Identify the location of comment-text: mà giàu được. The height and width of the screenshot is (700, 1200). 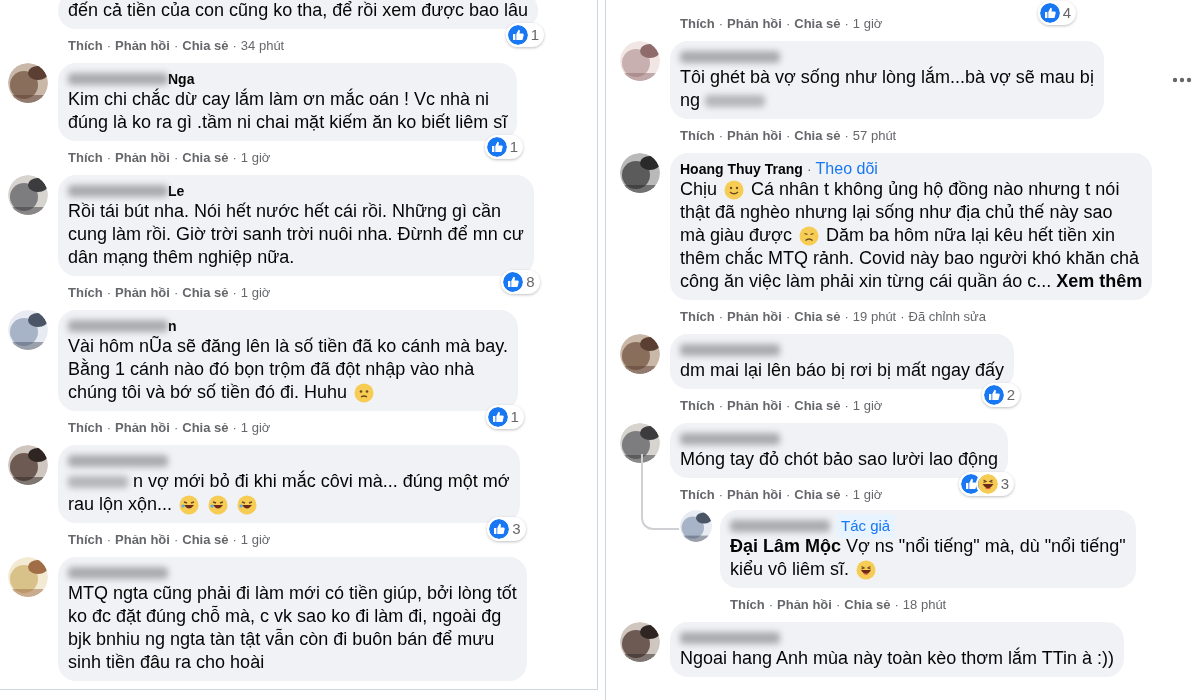
(736, 235).